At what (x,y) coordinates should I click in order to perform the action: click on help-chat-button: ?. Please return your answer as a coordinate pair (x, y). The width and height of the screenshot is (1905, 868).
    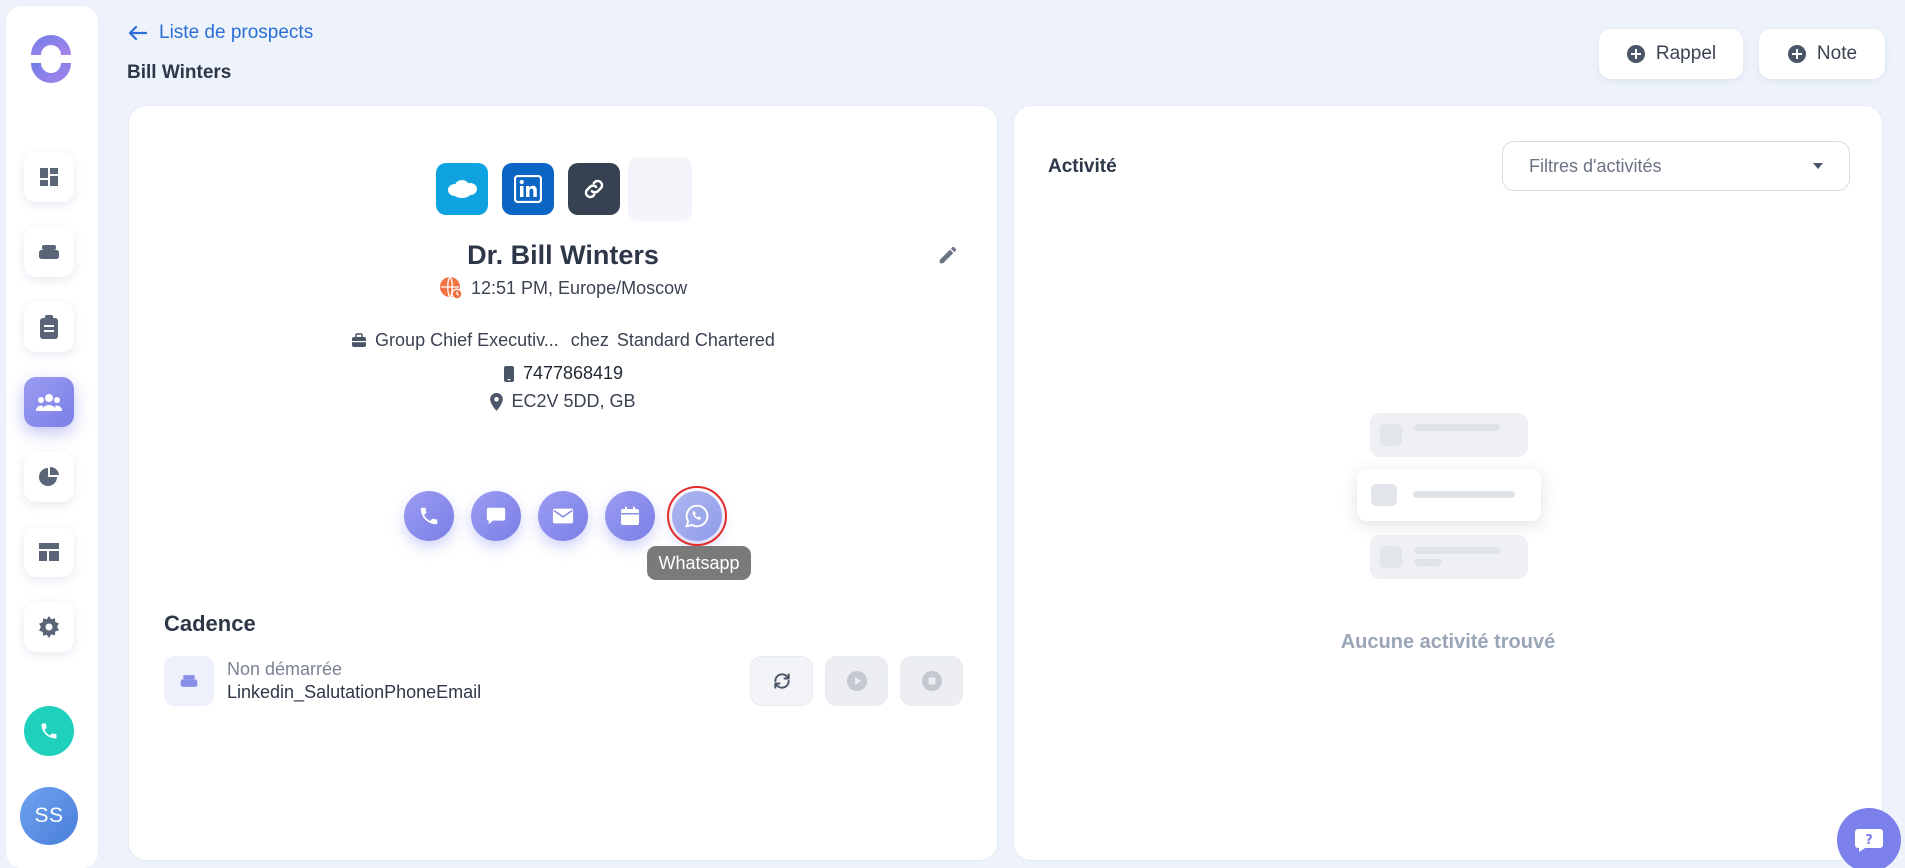
    Looking at the image, I should click on (1869, 838).